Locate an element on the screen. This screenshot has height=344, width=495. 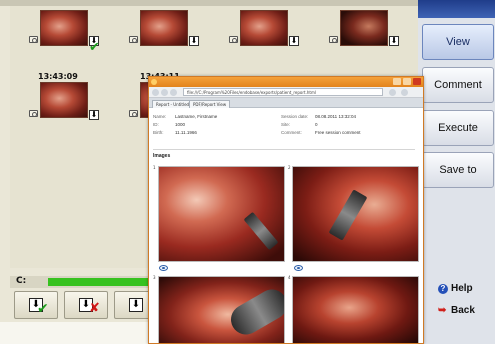
comment-row: Comment: Free session comment is located at coordinates (321, 132).